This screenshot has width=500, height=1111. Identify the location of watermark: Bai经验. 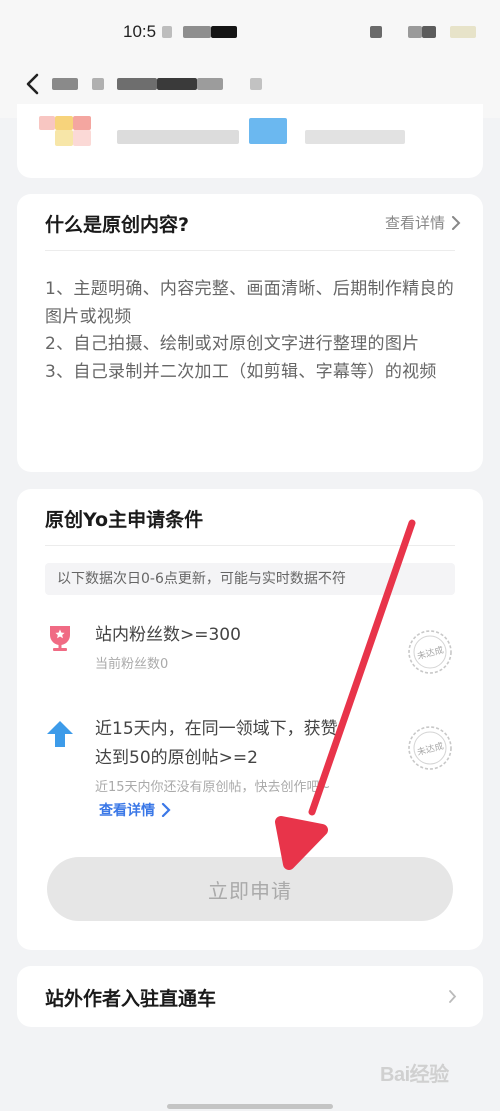
(414, 1075).